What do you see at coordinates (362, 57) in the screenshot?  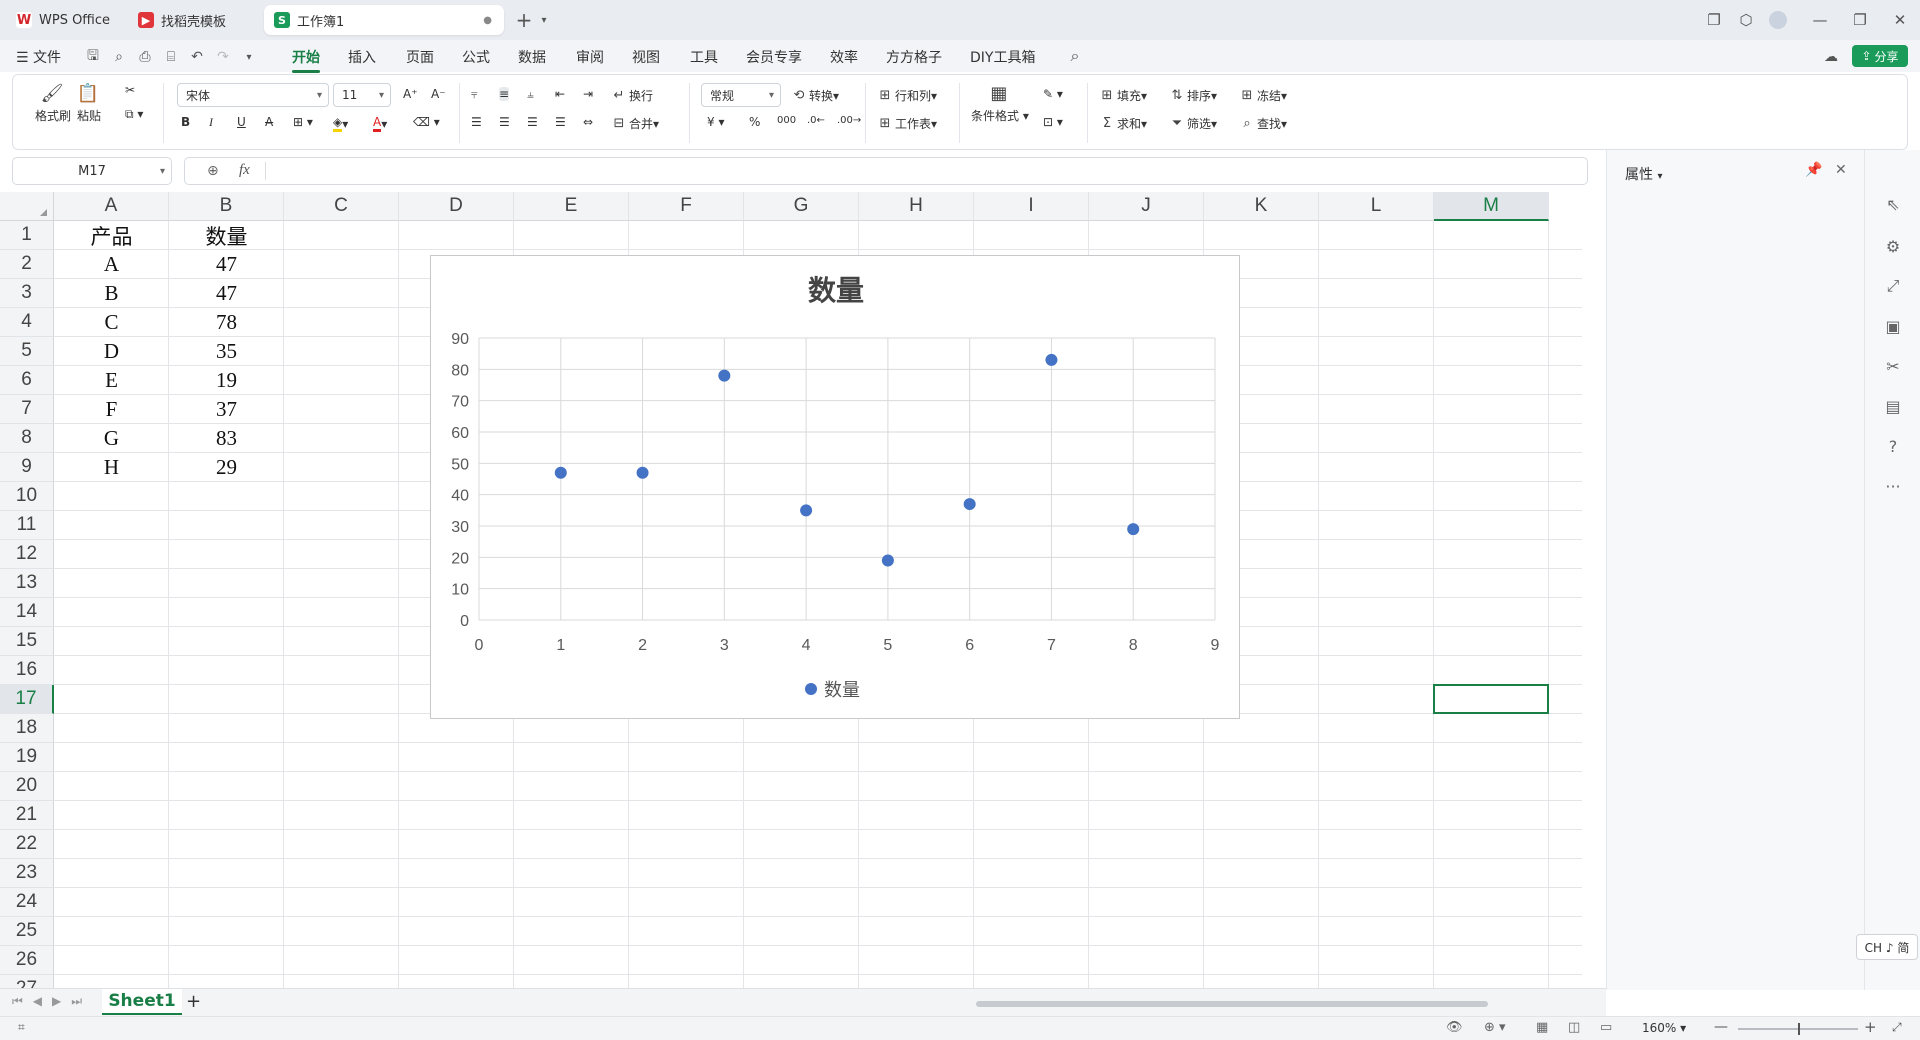 I see `menu-insert: 插入` at bounding box center [362, 57].